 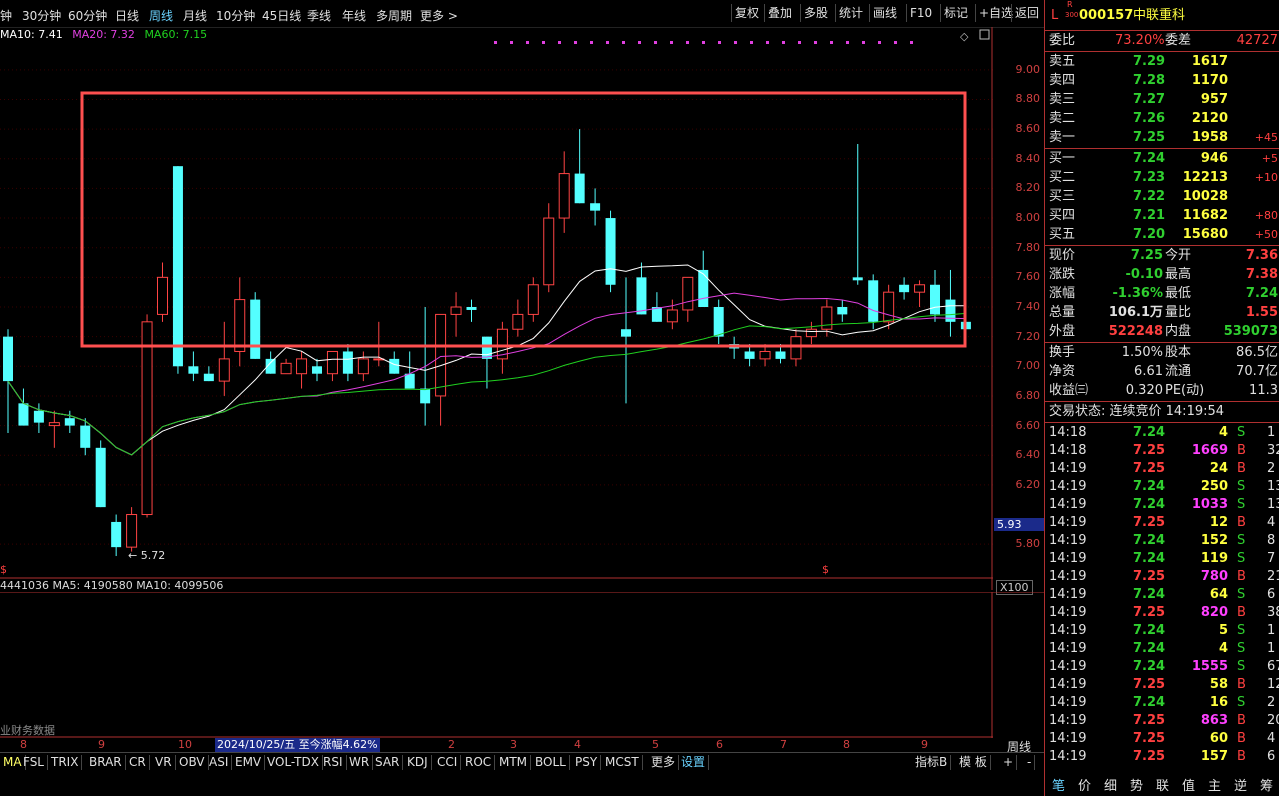 What do you see at coordinates (1214, 784) in the screenshot?
I see `quote-tab: 主` at bounding box center [1214, 784].